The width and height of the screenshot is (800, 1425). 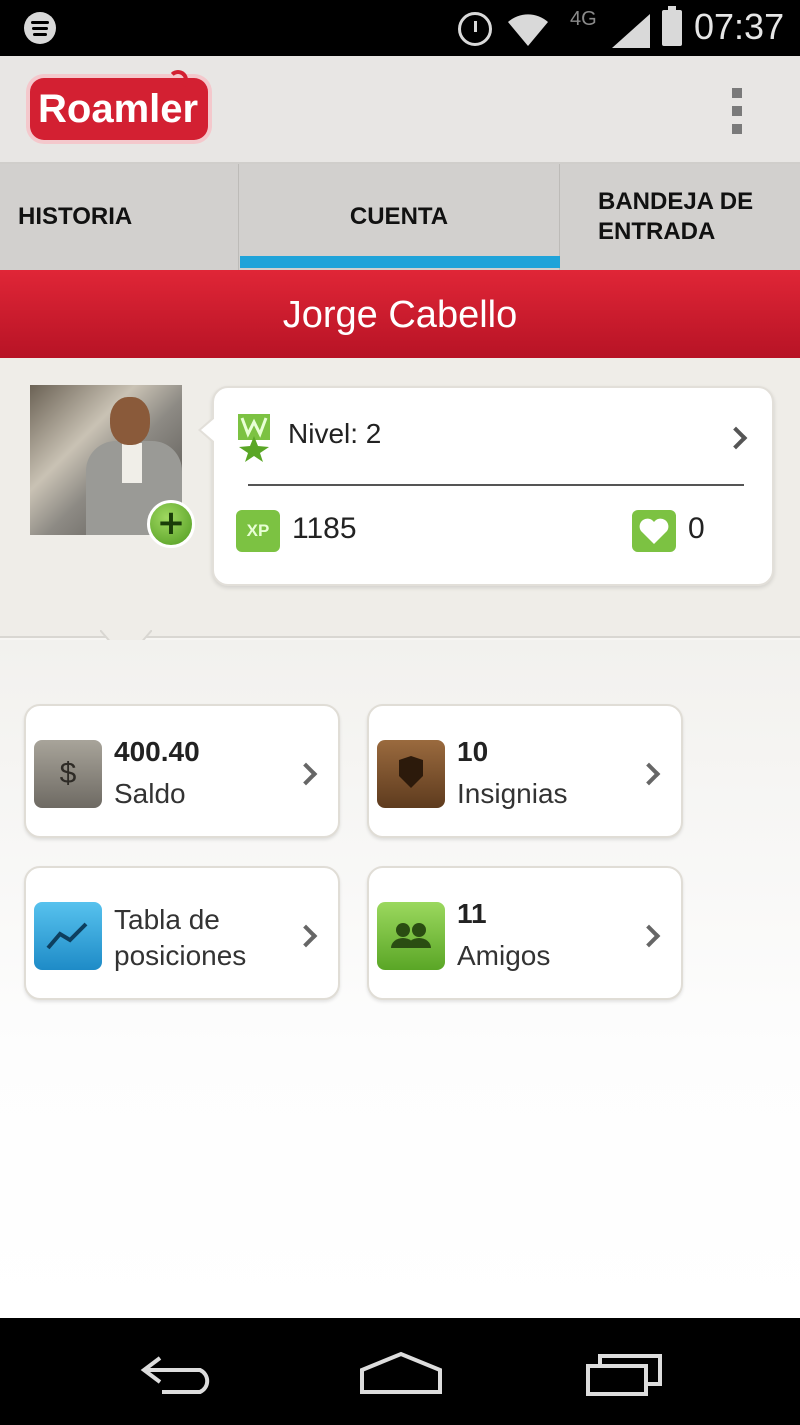 I want to click on xp-value: 1185, so click(x=324, y=528).